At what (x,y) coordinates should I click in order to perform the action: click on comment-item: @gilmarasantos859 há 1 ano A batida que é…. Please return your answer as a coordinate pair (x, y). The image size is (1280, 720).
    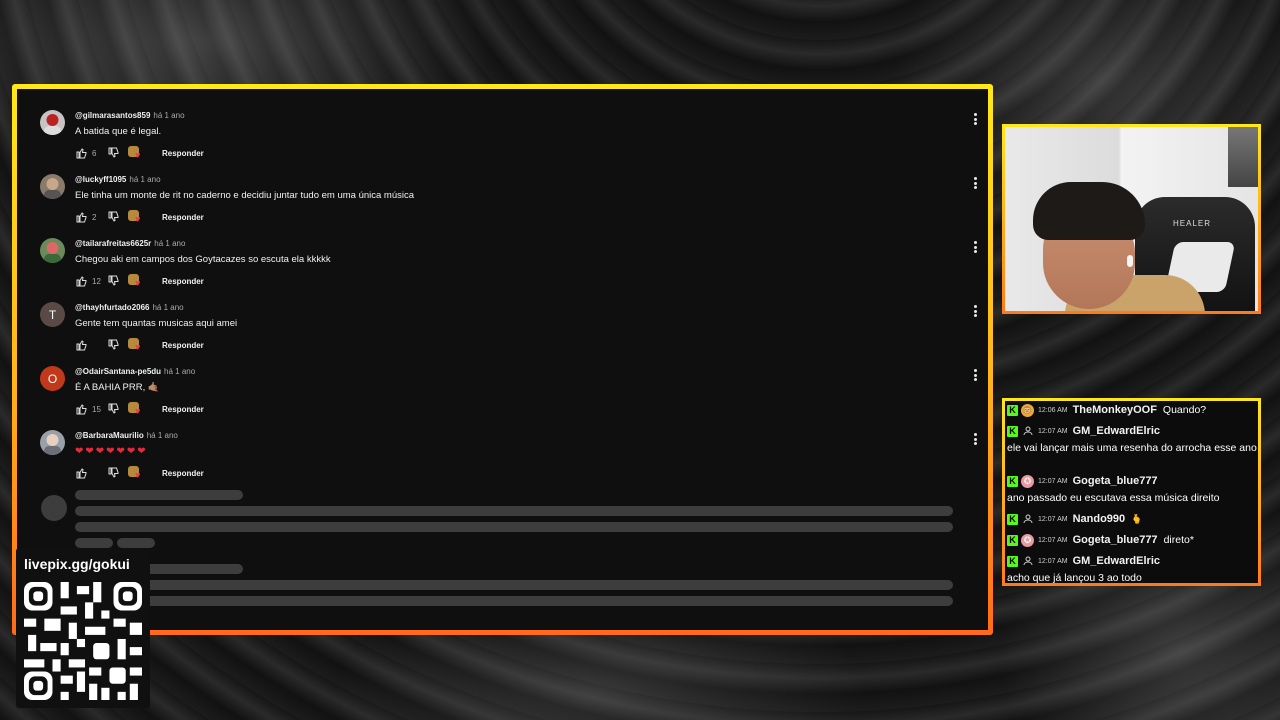
    Looking at the image, I should click on (502, 127).